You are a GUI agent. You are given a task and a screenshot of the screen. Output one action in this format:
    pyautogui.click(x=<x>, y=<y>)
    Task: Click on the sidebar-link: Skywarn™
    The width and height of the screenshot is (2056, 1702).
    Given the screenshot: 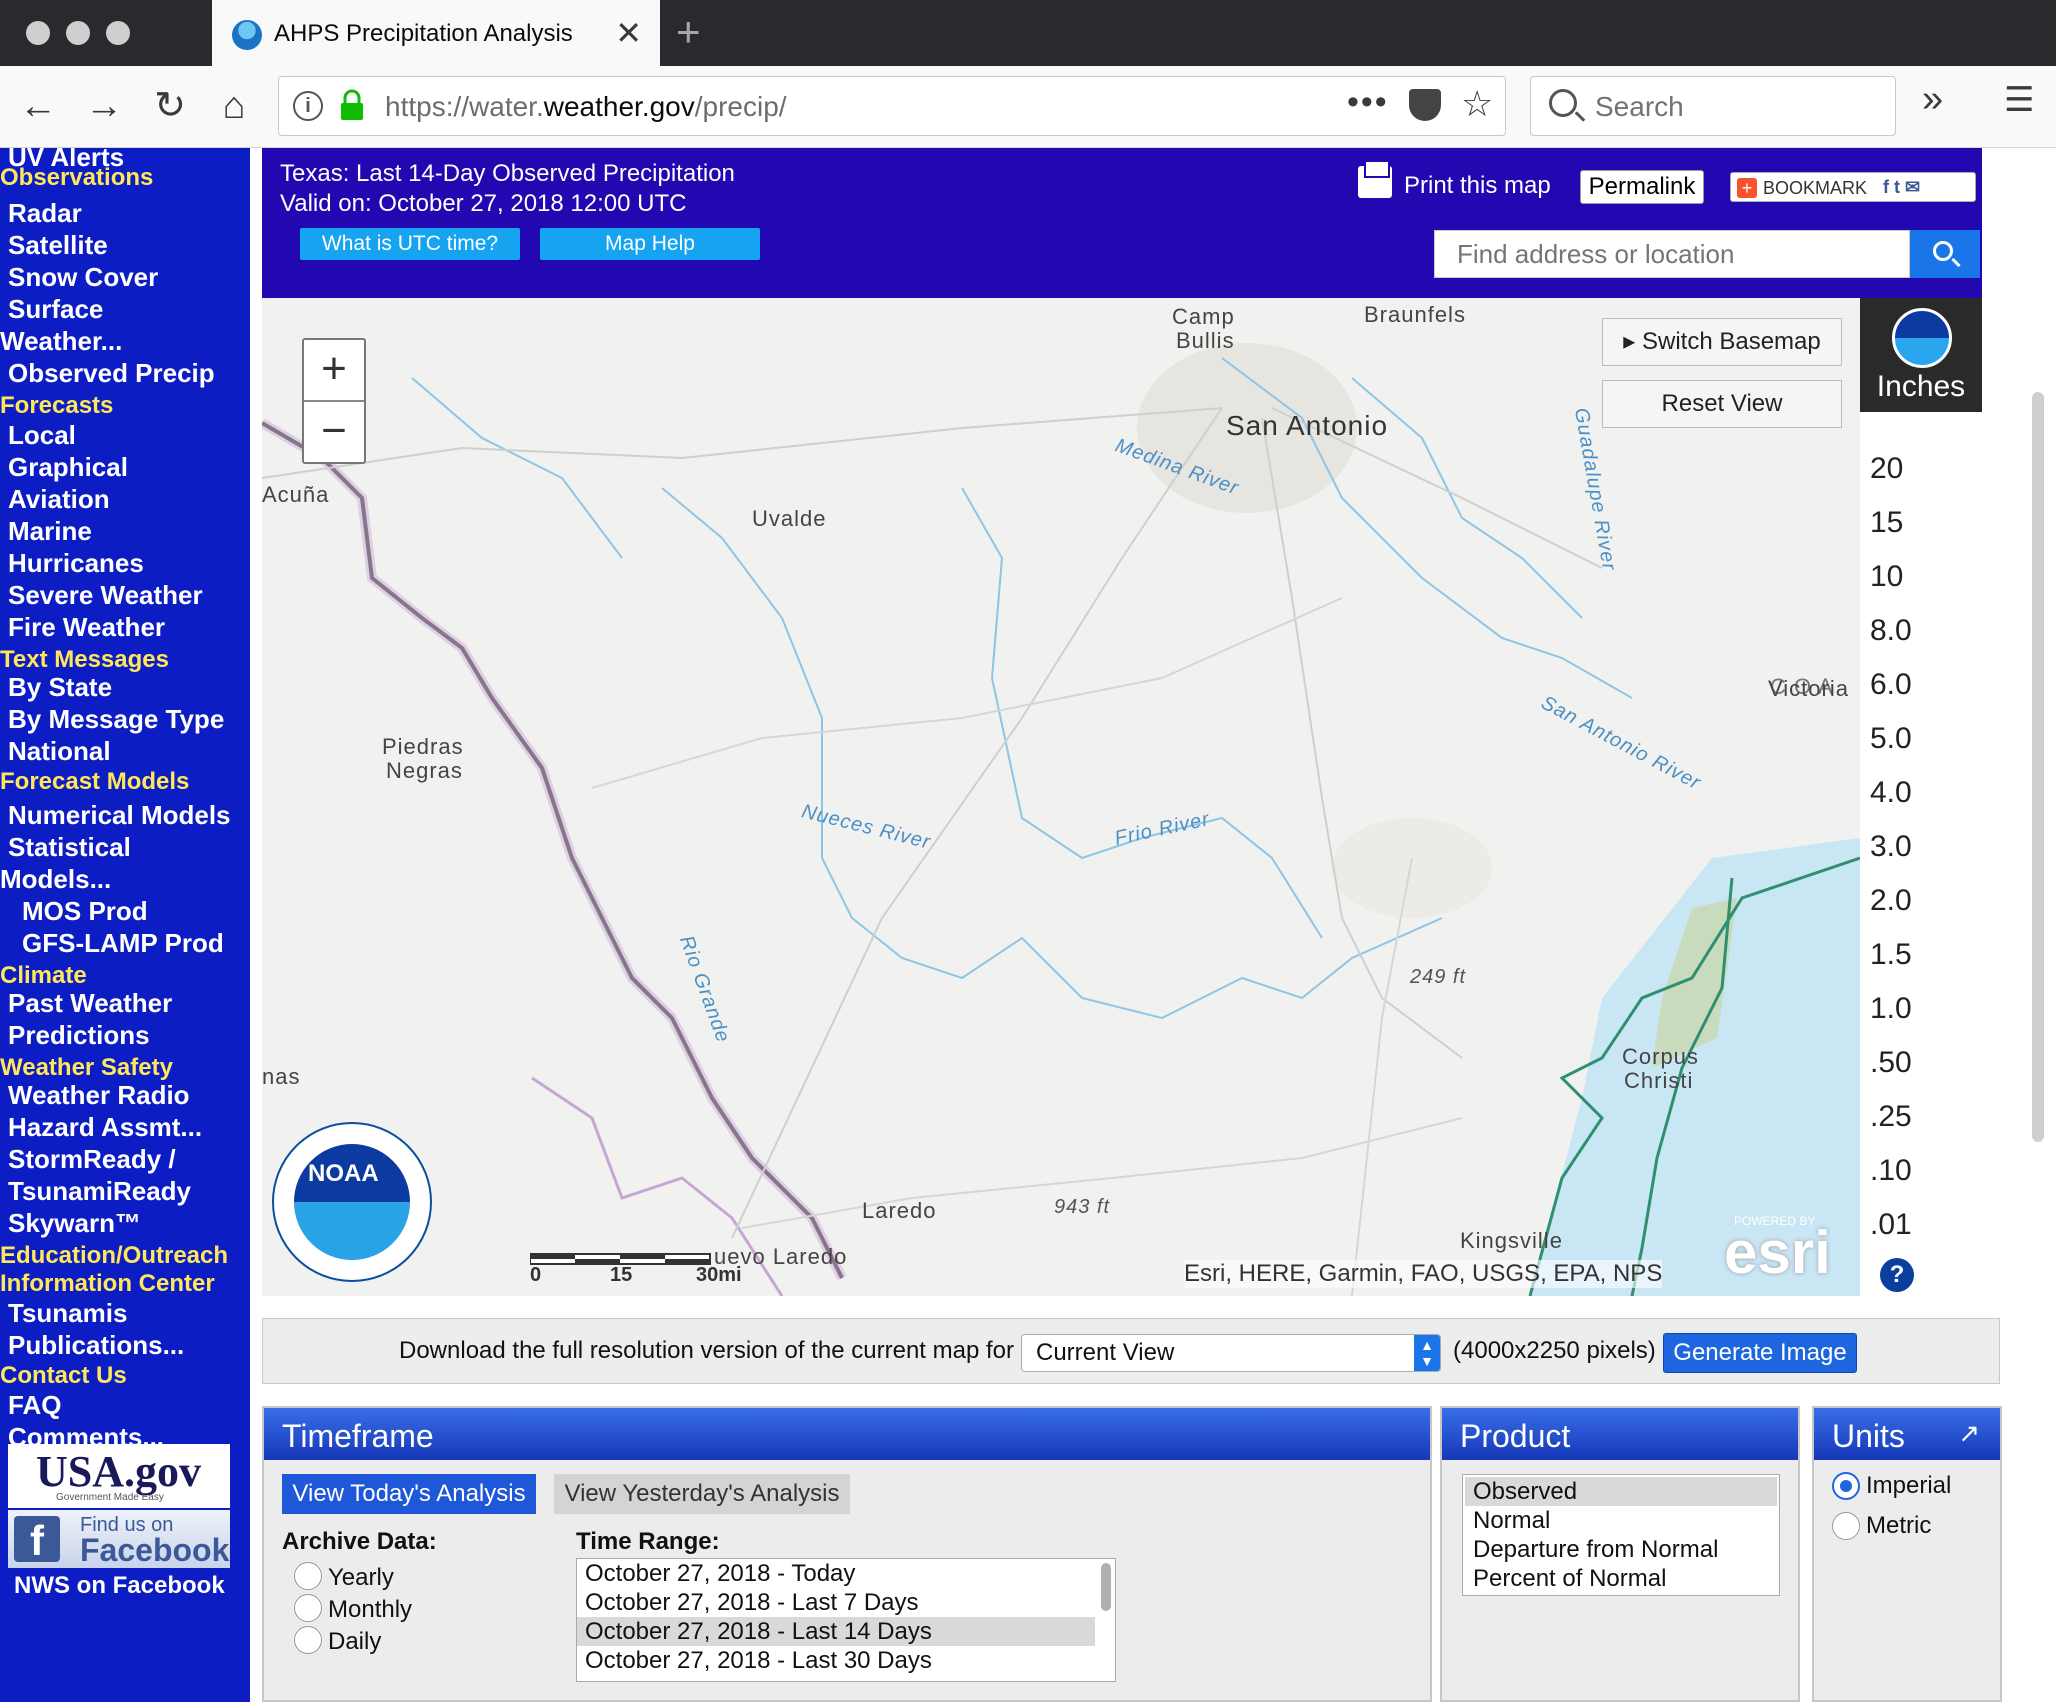 What is the action you would take?
    pyautogui.click(x=74, y=1223)
    